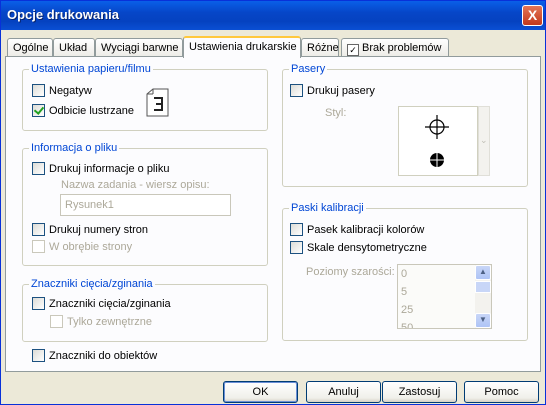 This screenshot has height=405, width=546. I want to click on checkbox-label: Znaczniki cięcia/zginania, so click(110, 304).